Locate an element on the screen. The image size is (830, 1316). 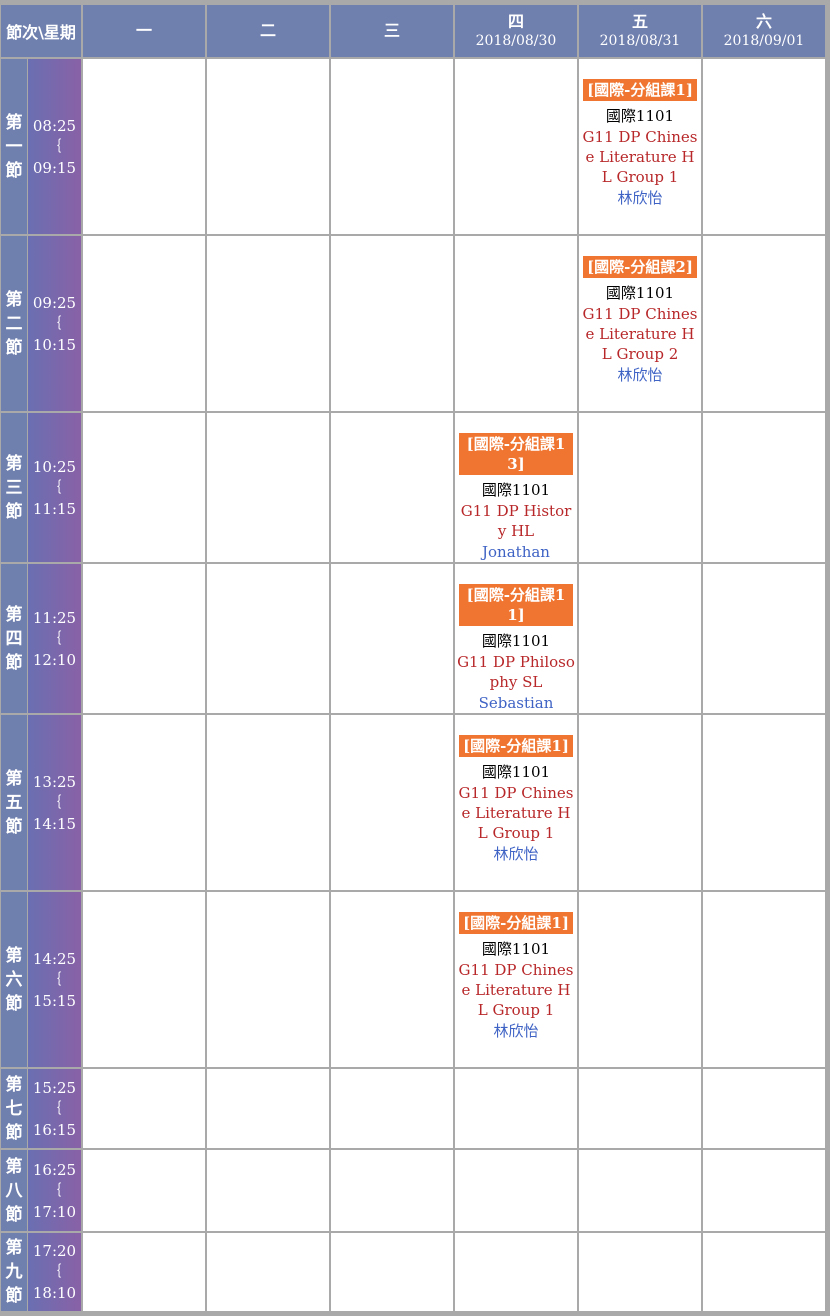
period-label: 第四節 is located at coordinates (14, 638).